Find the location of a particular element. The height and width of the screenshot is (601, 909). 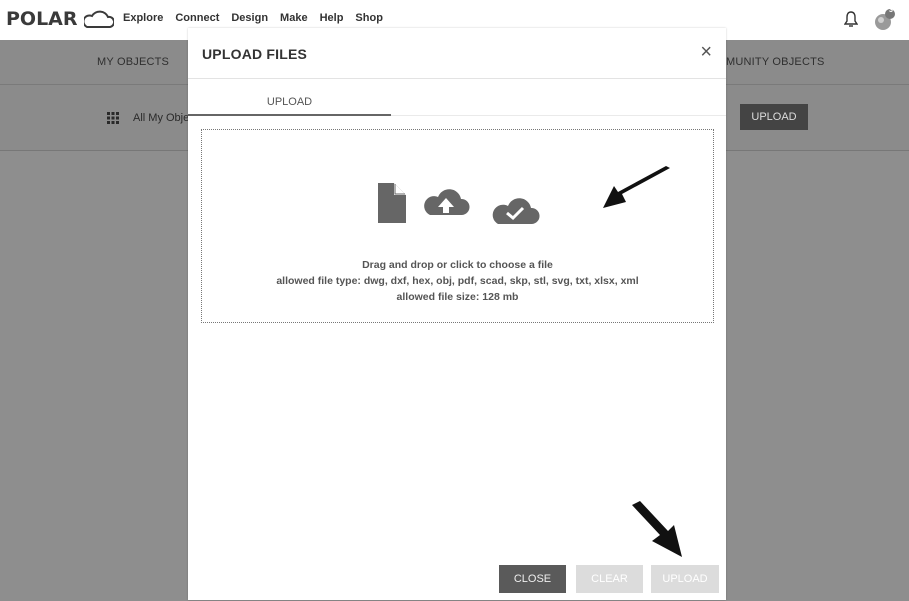

dropzone-icons is located at coordinates (459, 203).